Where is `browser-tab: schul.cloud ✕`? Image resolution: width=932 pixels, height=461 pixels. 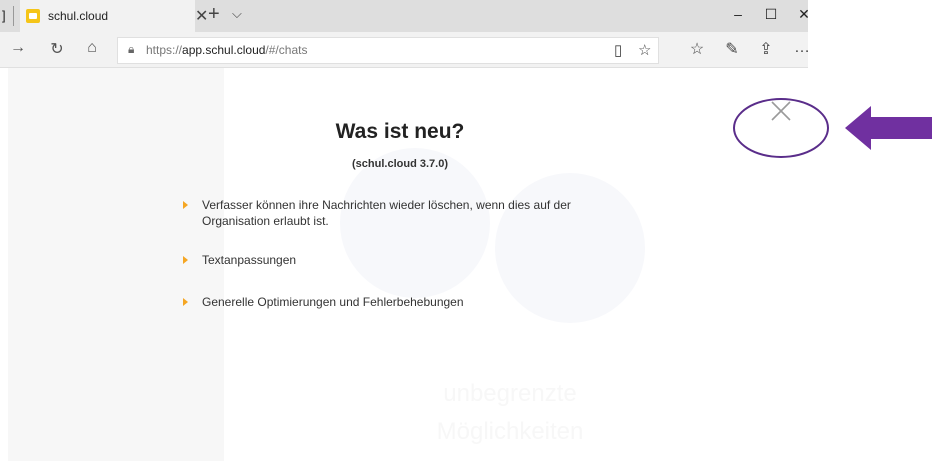 browser-tab: schul.cloud ✕ is located at coordinates (114, 16).